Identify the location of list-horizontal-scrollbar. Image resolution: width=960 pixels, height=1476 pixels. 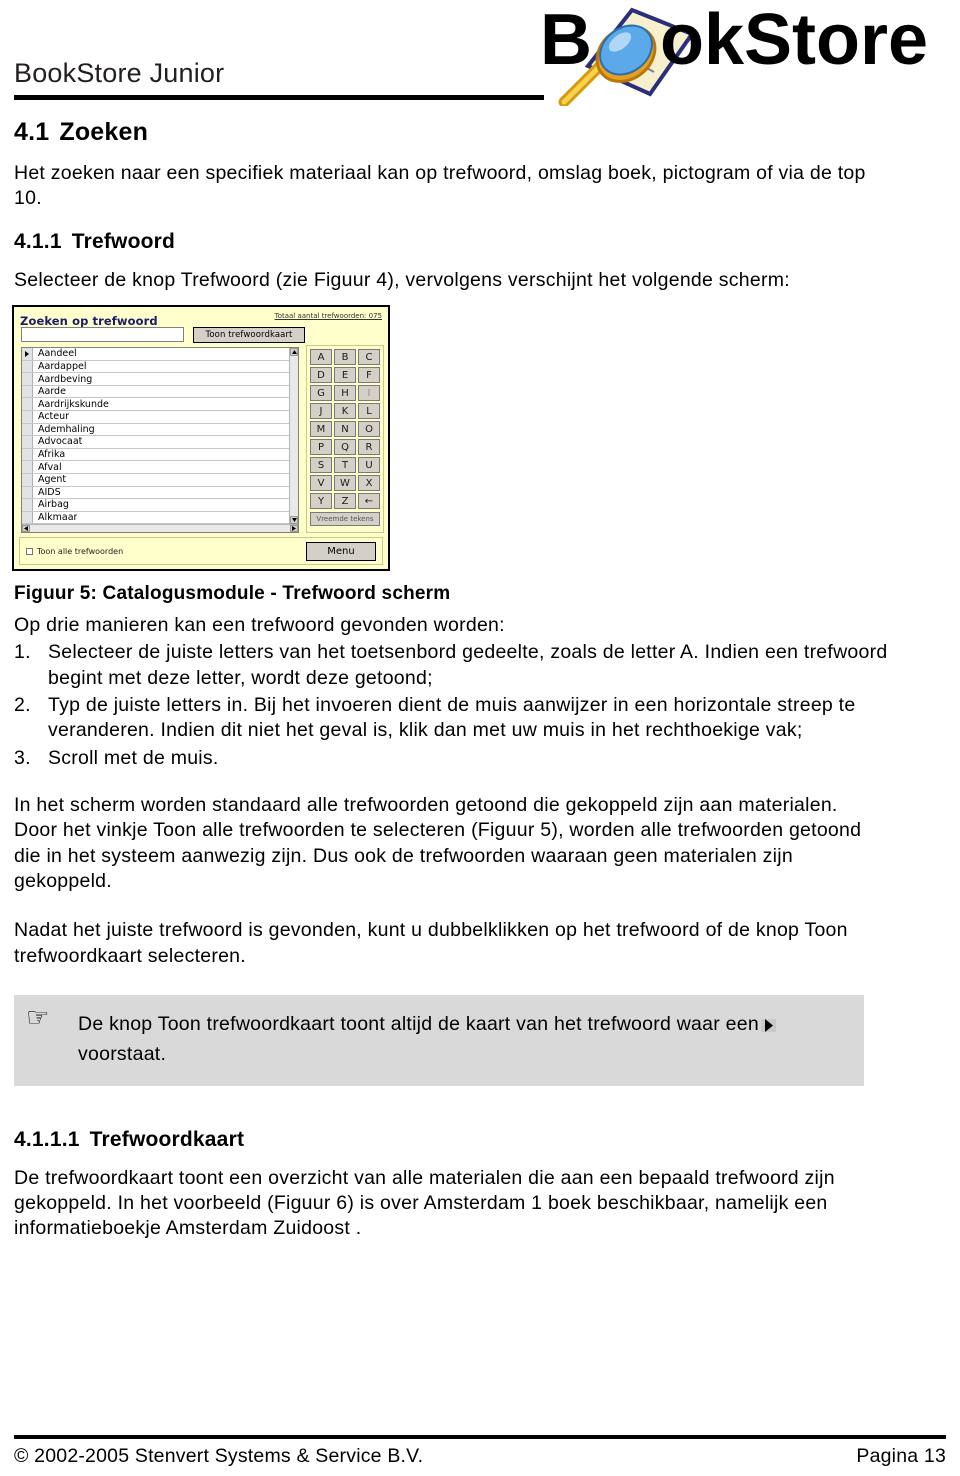
(160, 528).